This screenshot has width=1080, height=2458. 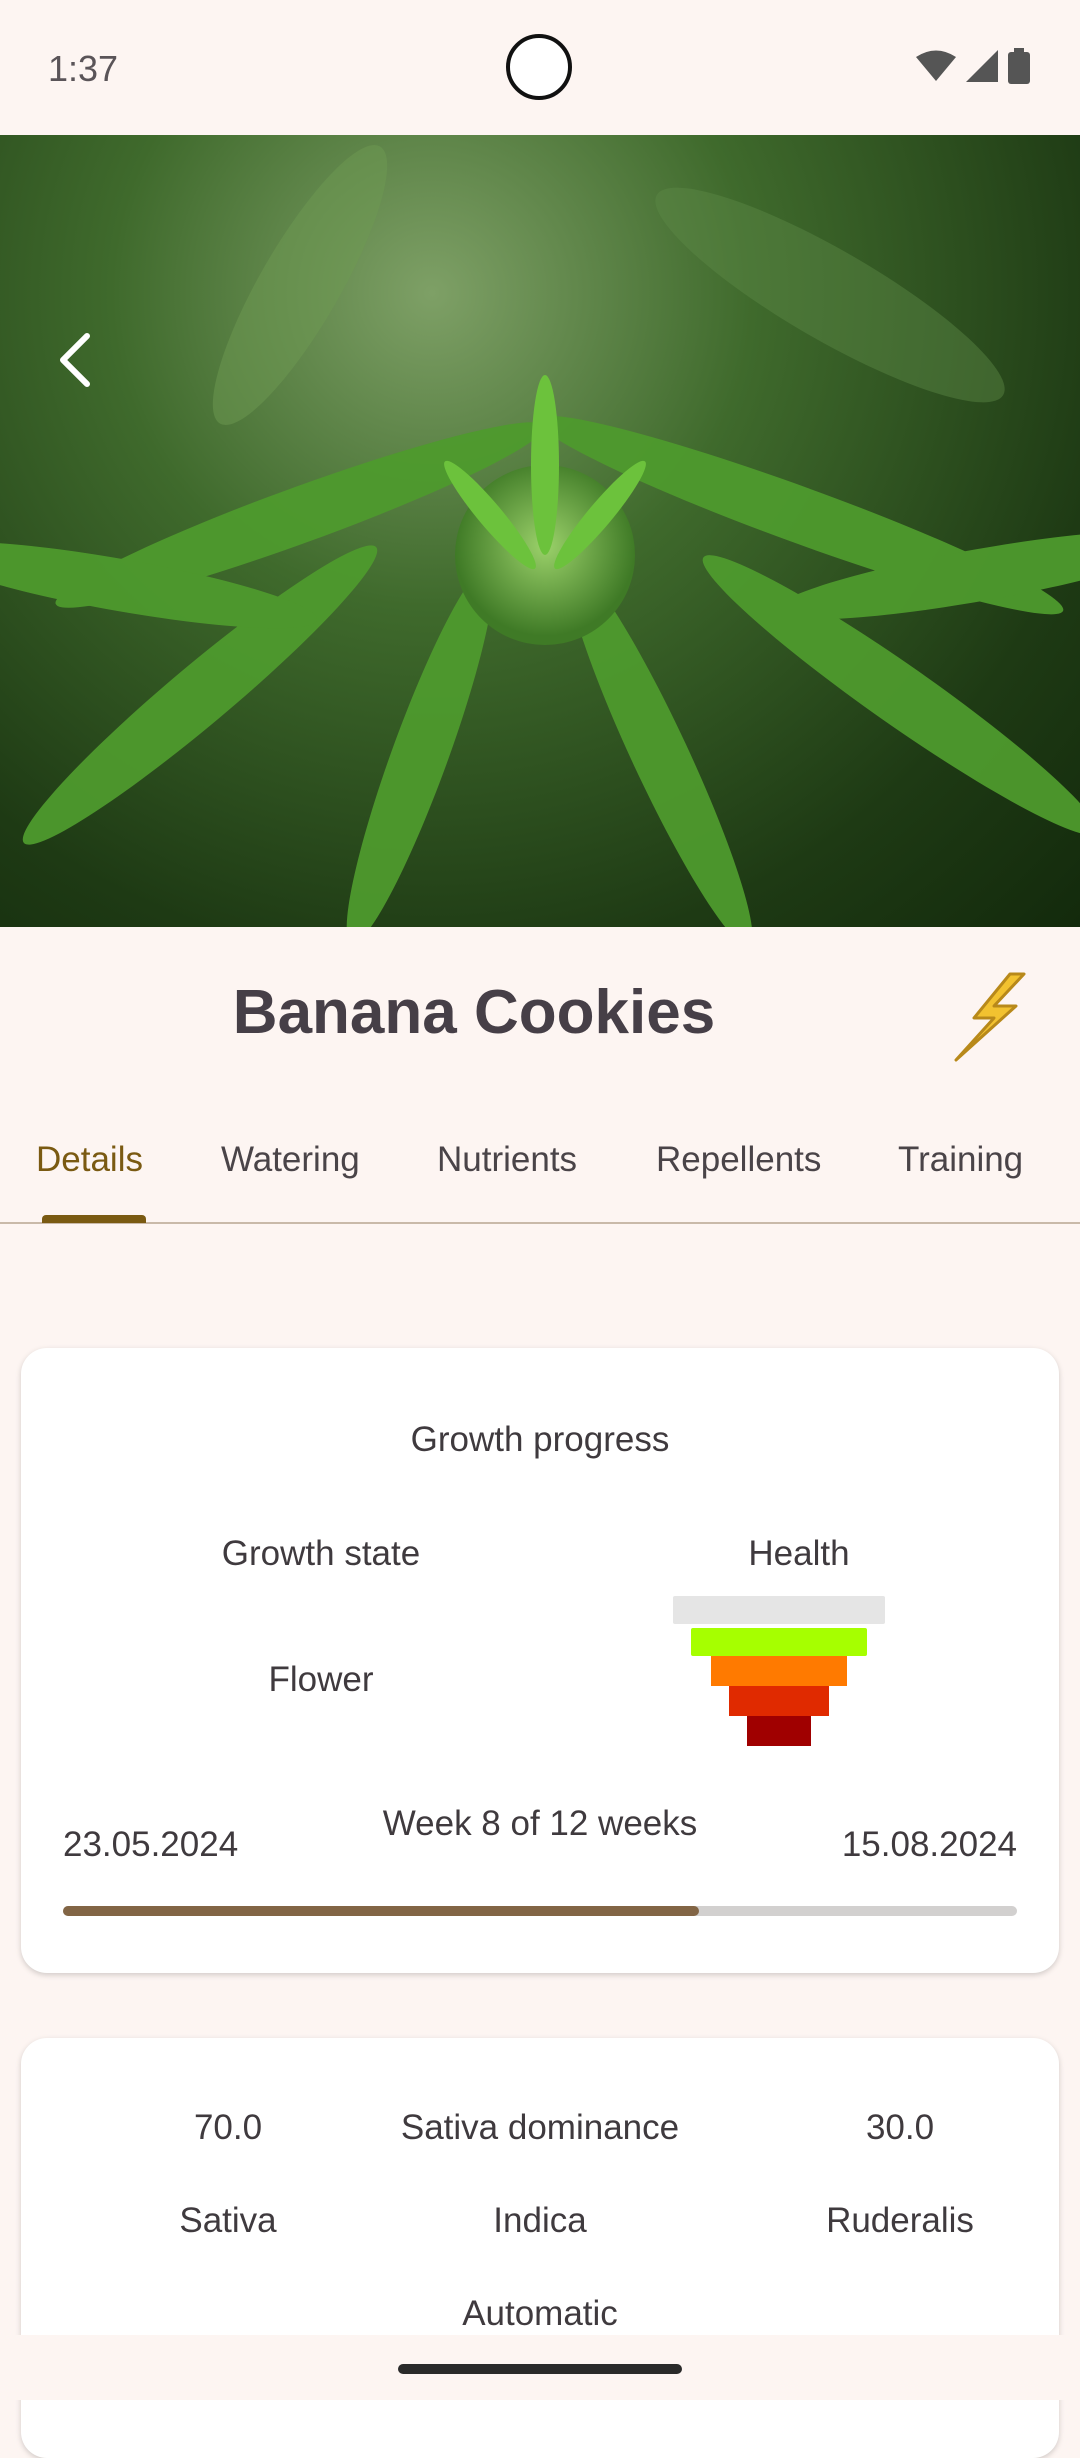 I want to click on chevron-left-icon, so click(x=75, y=360).